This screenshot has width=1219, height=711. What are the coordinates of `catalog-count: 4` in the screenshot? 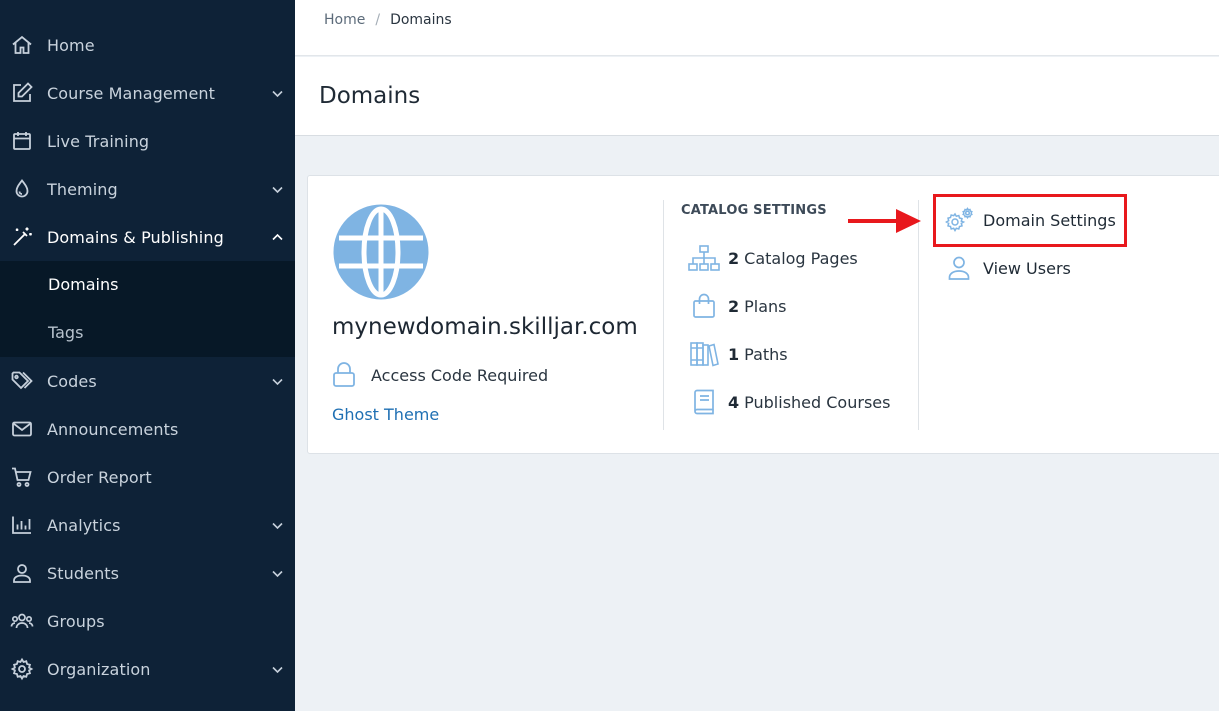 It's located at (734, 402).